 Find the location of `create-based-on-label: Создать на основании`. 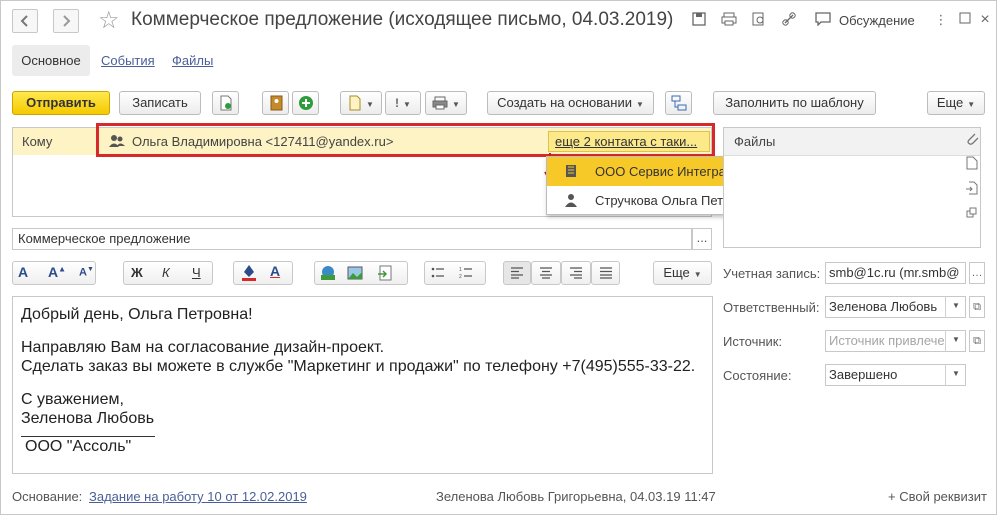

create-based-on-label: Создать на основании is located at coordinates (564, 102).